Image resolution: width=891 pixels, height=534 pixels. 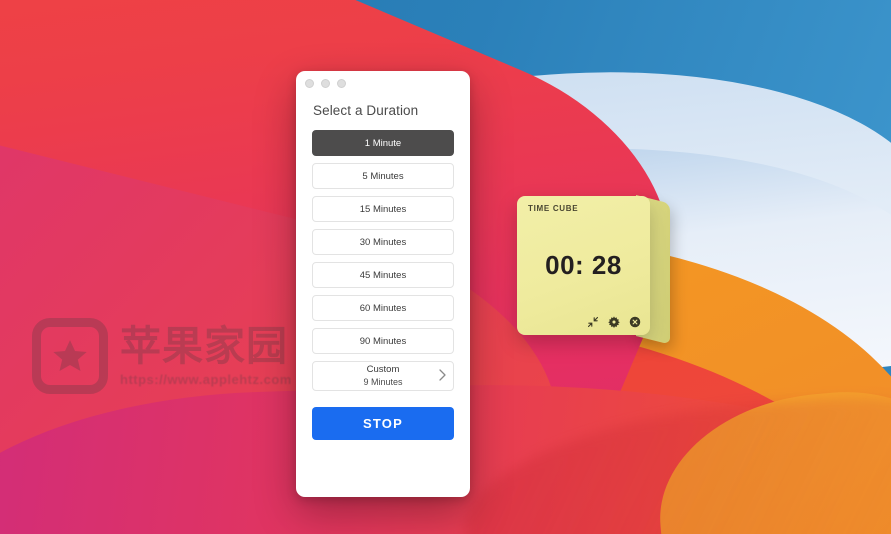 I want to click on duration-option-label: 5 Minutes, so click(x=383, y=176).